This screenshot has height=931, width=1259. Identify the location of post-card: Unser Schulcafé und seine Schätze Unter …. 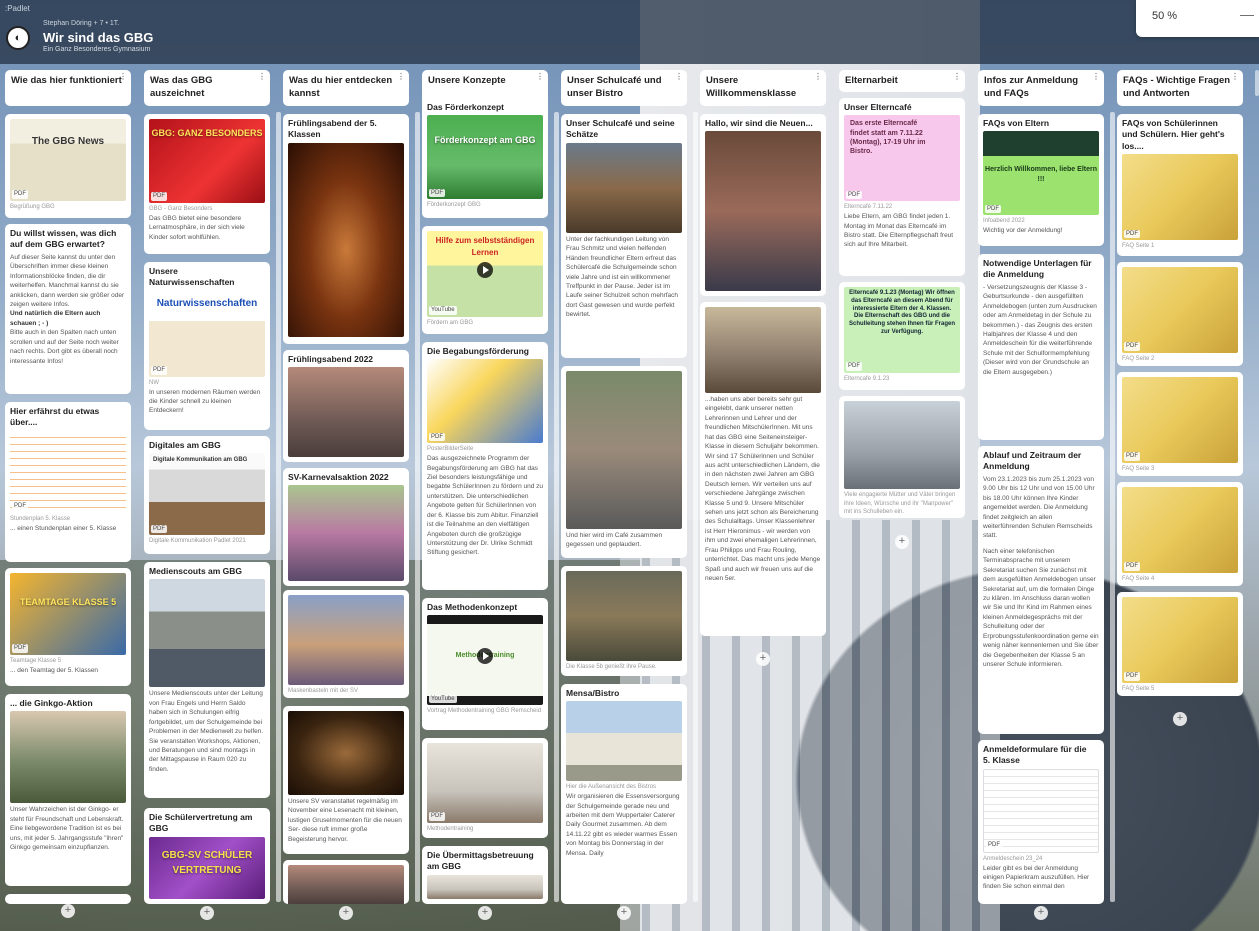
(624, 236).